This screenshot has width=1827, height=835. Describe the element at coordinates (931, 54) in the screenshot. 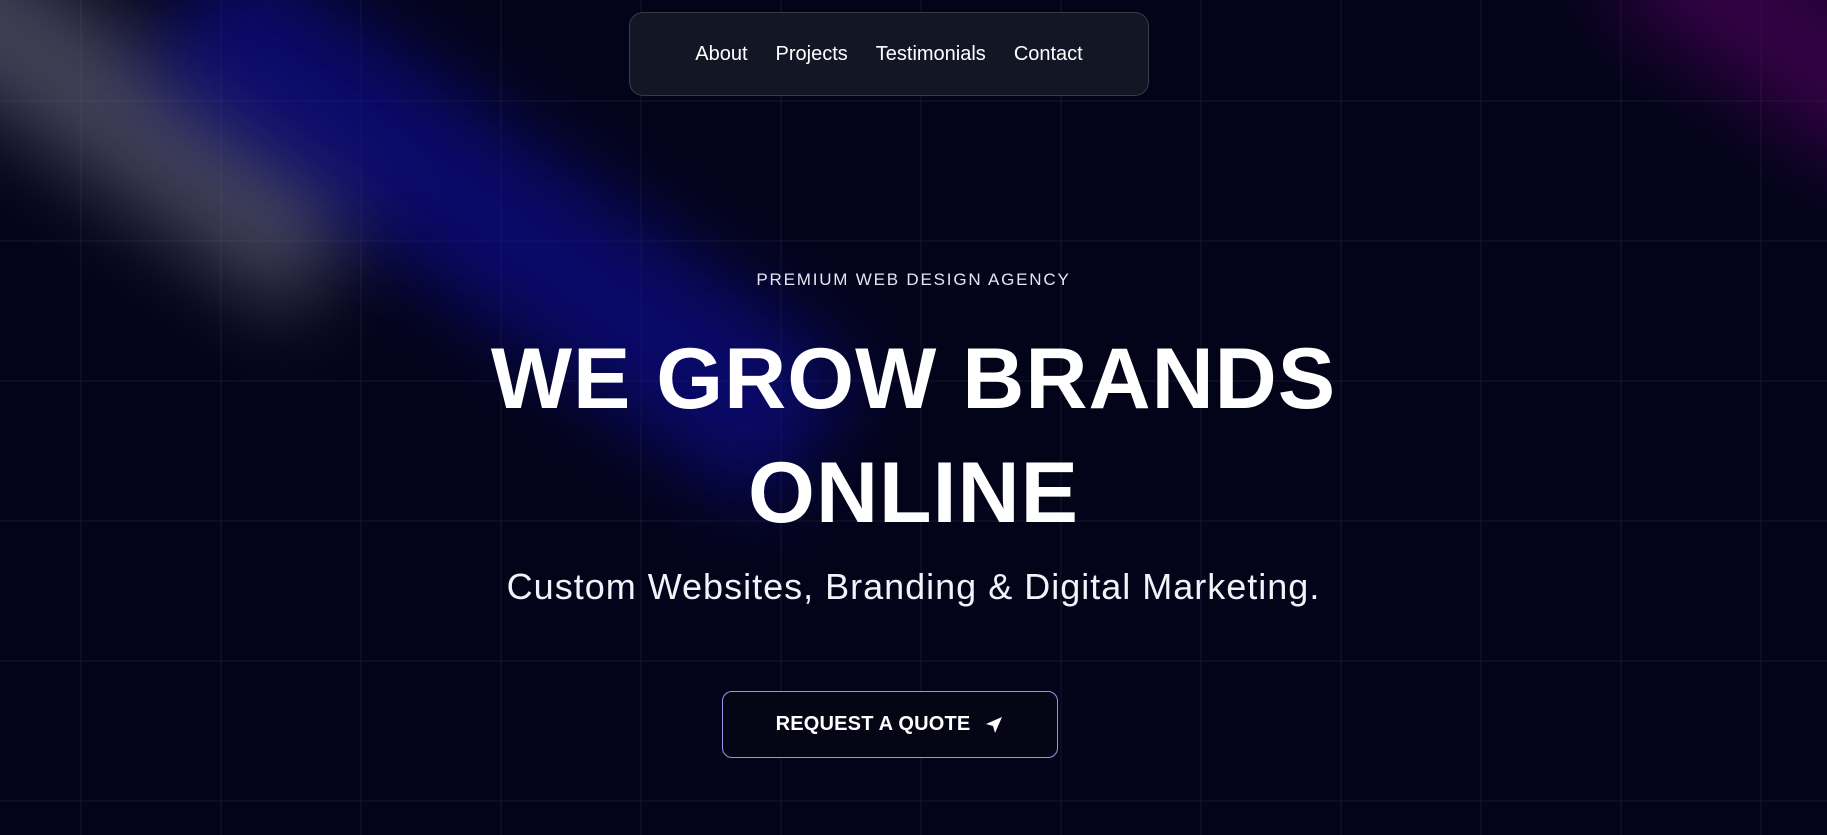

I see `nav-item-testimonials: Testimonials` at that location.